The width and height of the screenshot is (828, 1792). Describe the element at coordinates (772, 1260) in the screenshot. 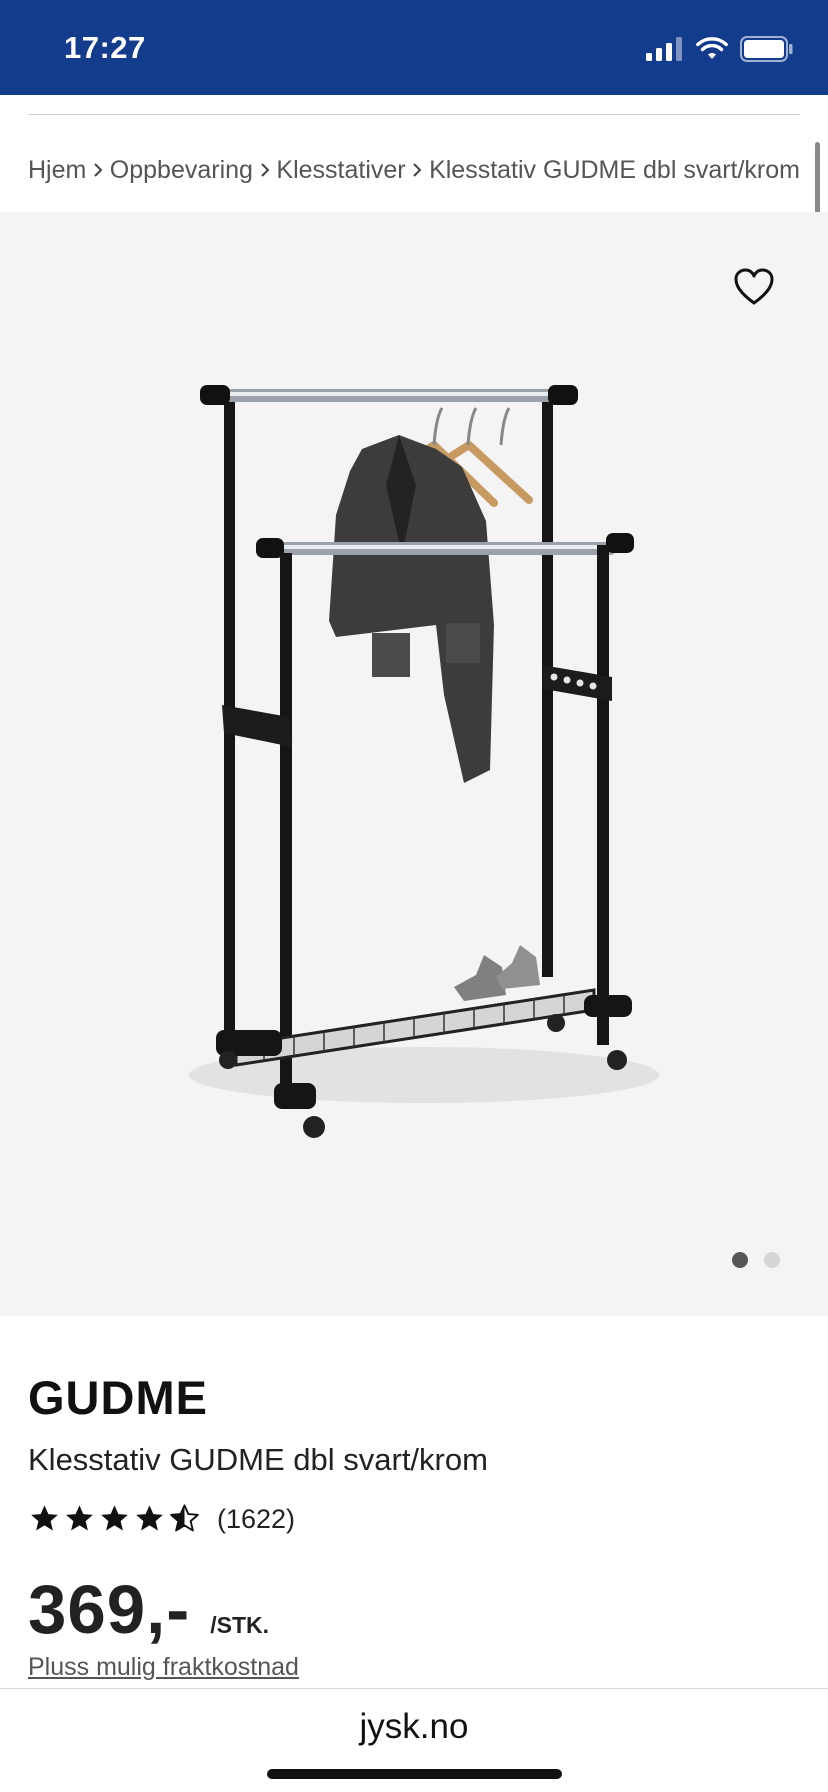

I see `pagination-dot` at that location.